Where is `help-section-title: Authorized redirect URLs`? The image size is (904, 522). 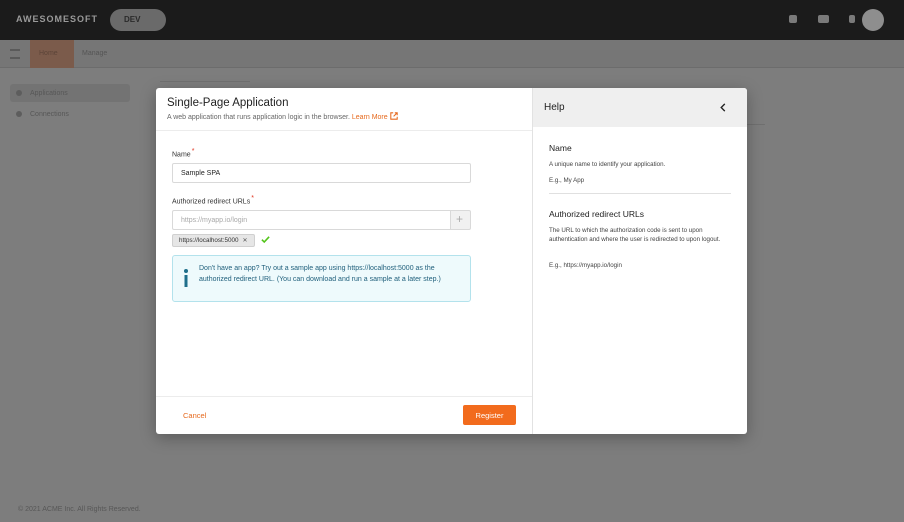
help-section-title: Authorized redirect URLs is located at coordinates (596, 214).